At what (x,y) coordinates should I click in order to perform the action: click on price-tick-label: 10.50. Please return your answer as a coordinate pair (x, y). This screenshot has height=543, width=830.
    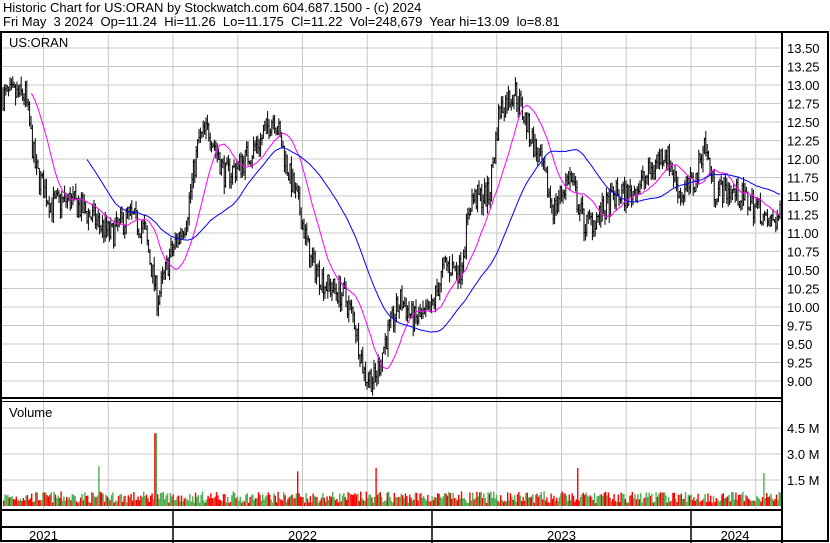
    Looking at the image, I should click on (803, 270).